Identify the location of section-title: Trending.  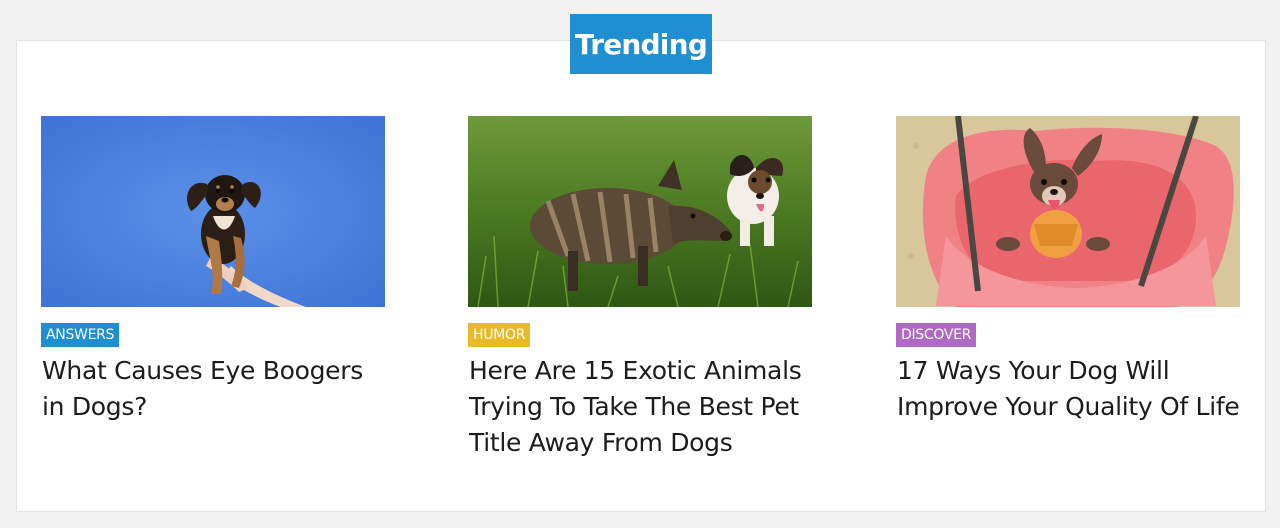
(641, 44).